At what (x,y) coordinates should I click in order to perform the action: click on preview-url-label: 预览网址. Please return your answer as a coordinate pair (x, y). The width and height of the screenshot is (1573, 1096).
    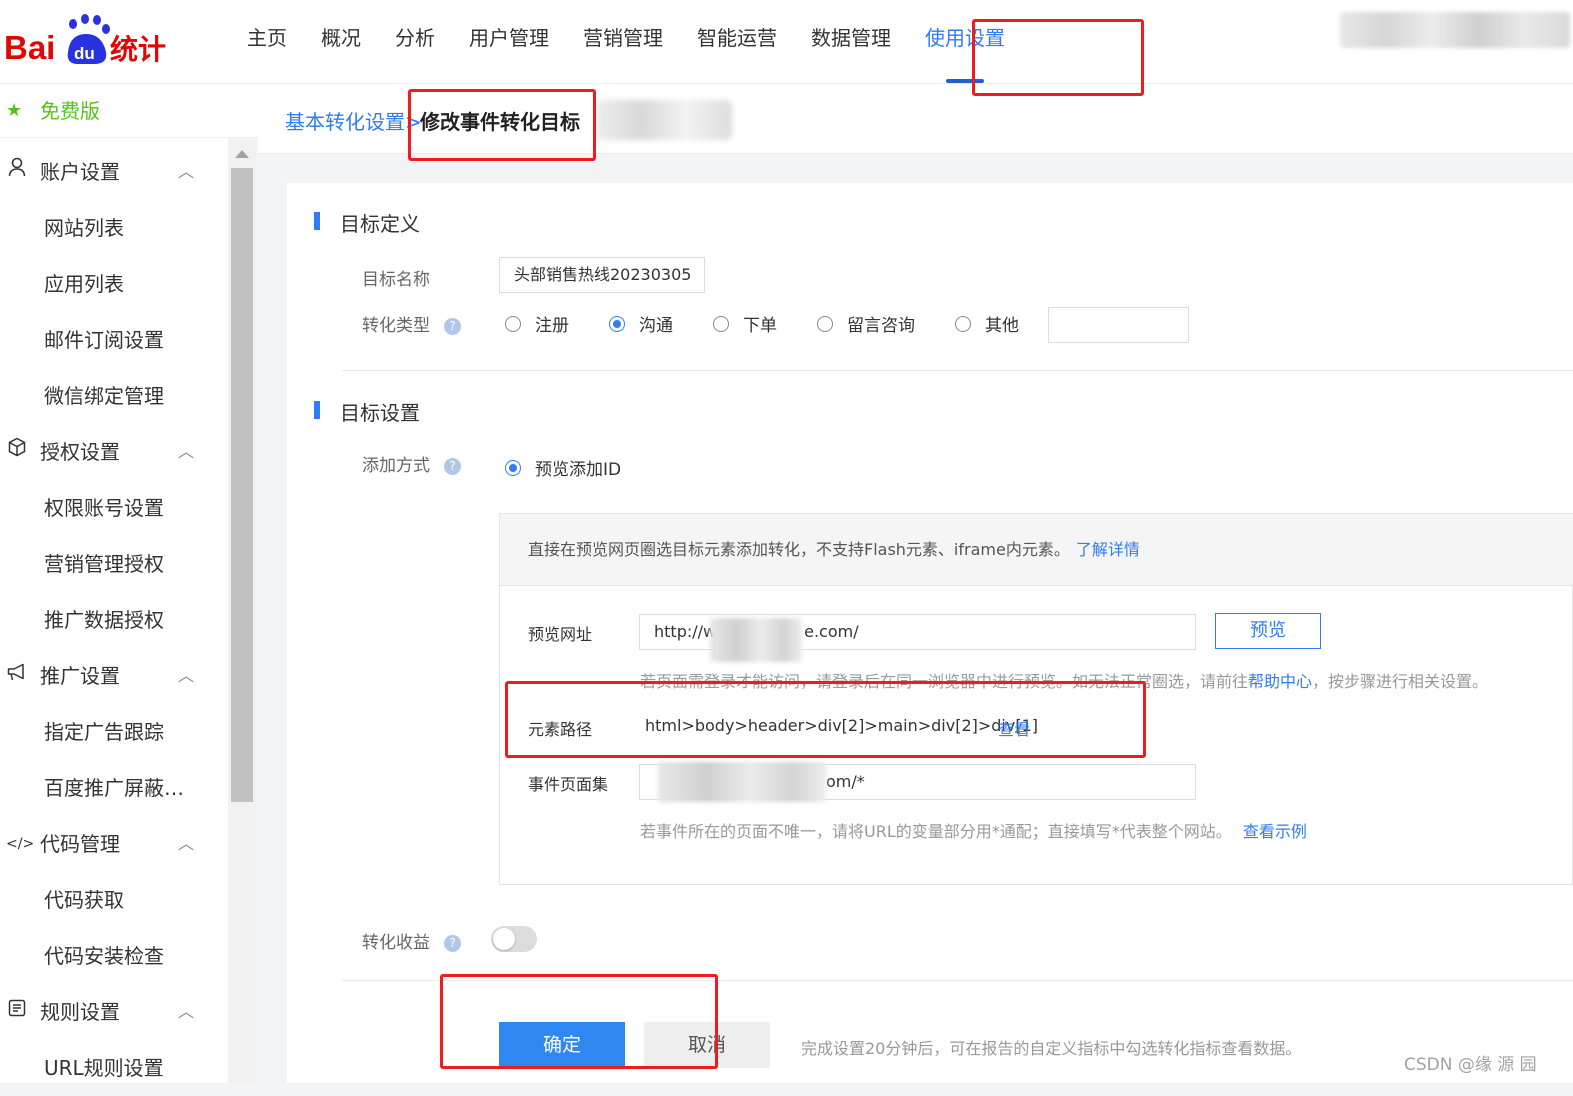
    Looking at the image, I should click on (560, 634).